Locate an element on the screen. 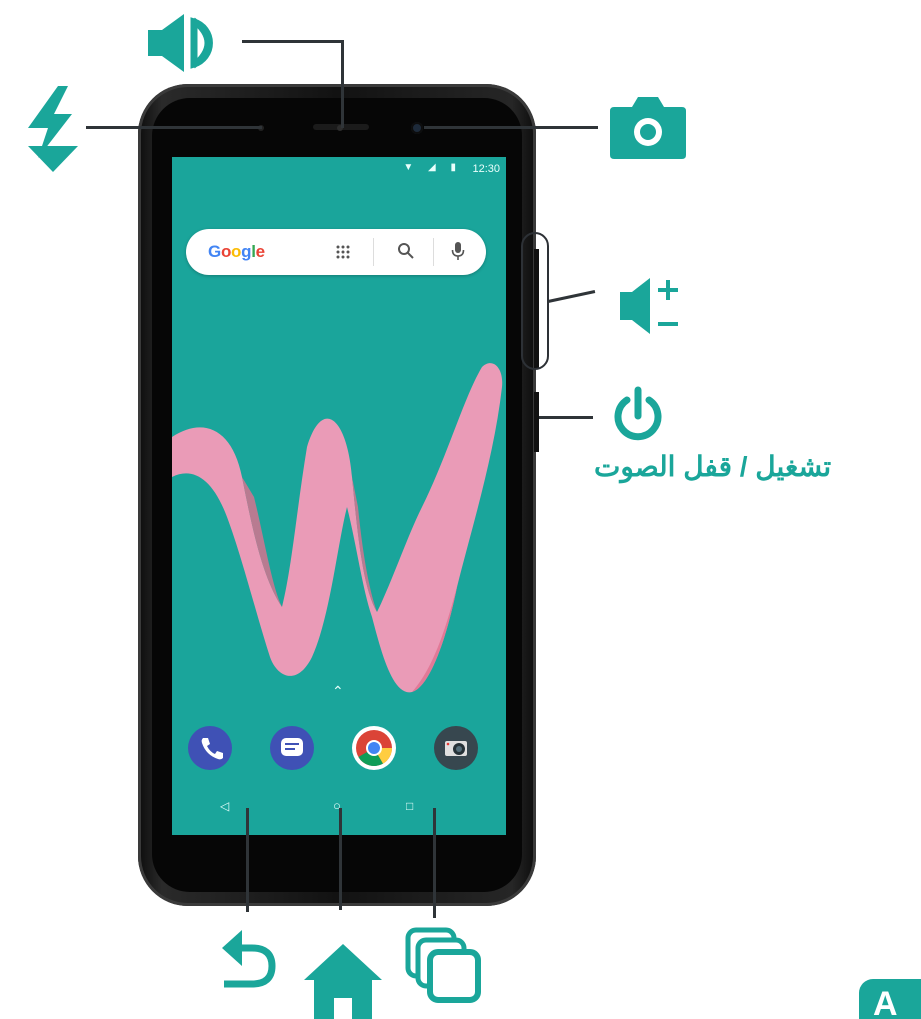 The width and height of the screenshot is (921, 1019). flash-bolt-icon is located at coordinates (53, 129).